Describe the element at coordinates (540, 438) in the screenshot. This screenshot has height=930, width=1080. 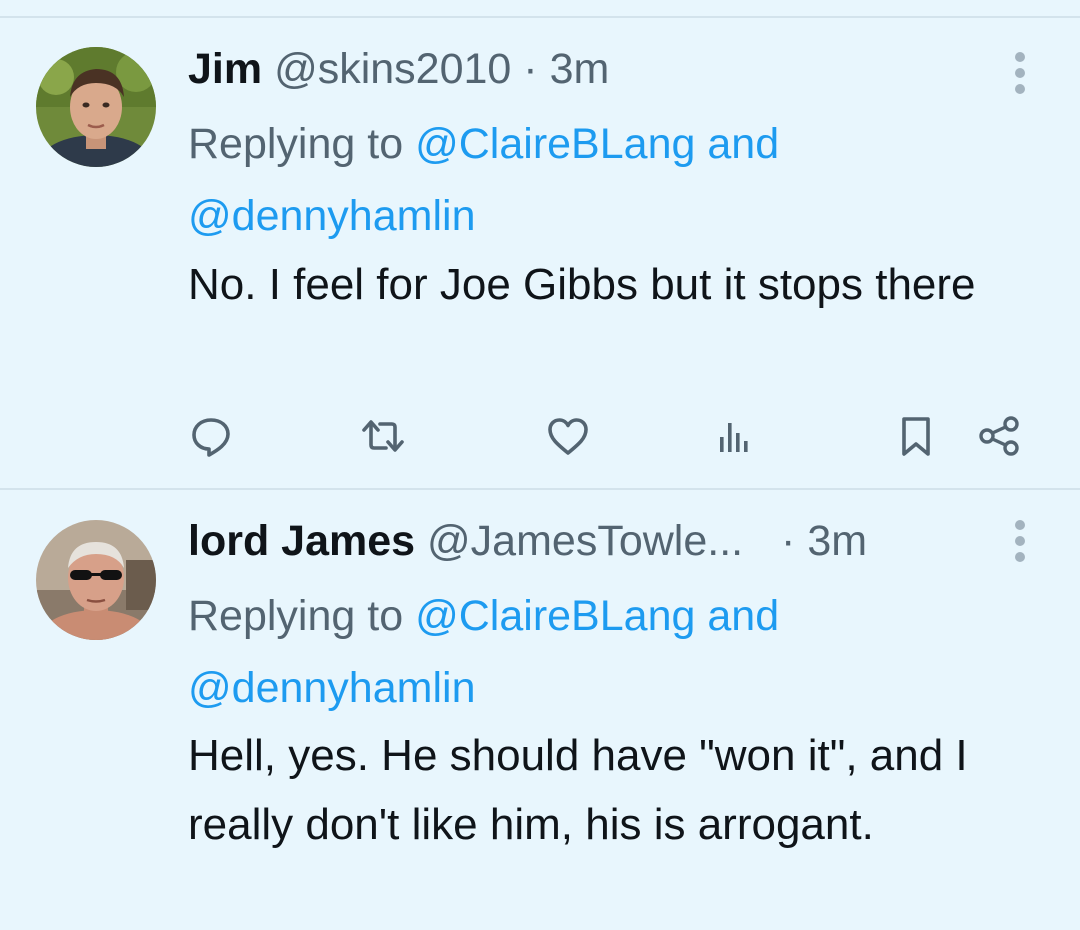
I see `action-bar` at that location.